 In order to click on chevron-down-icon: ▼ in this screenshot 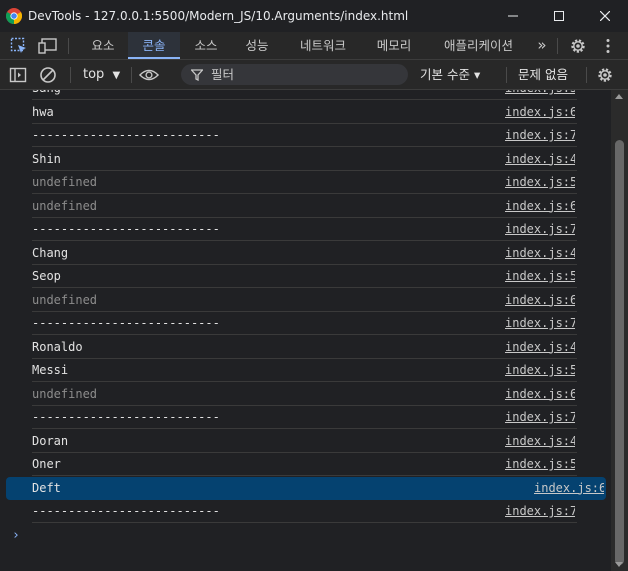, I will do `click(116, 75)`.